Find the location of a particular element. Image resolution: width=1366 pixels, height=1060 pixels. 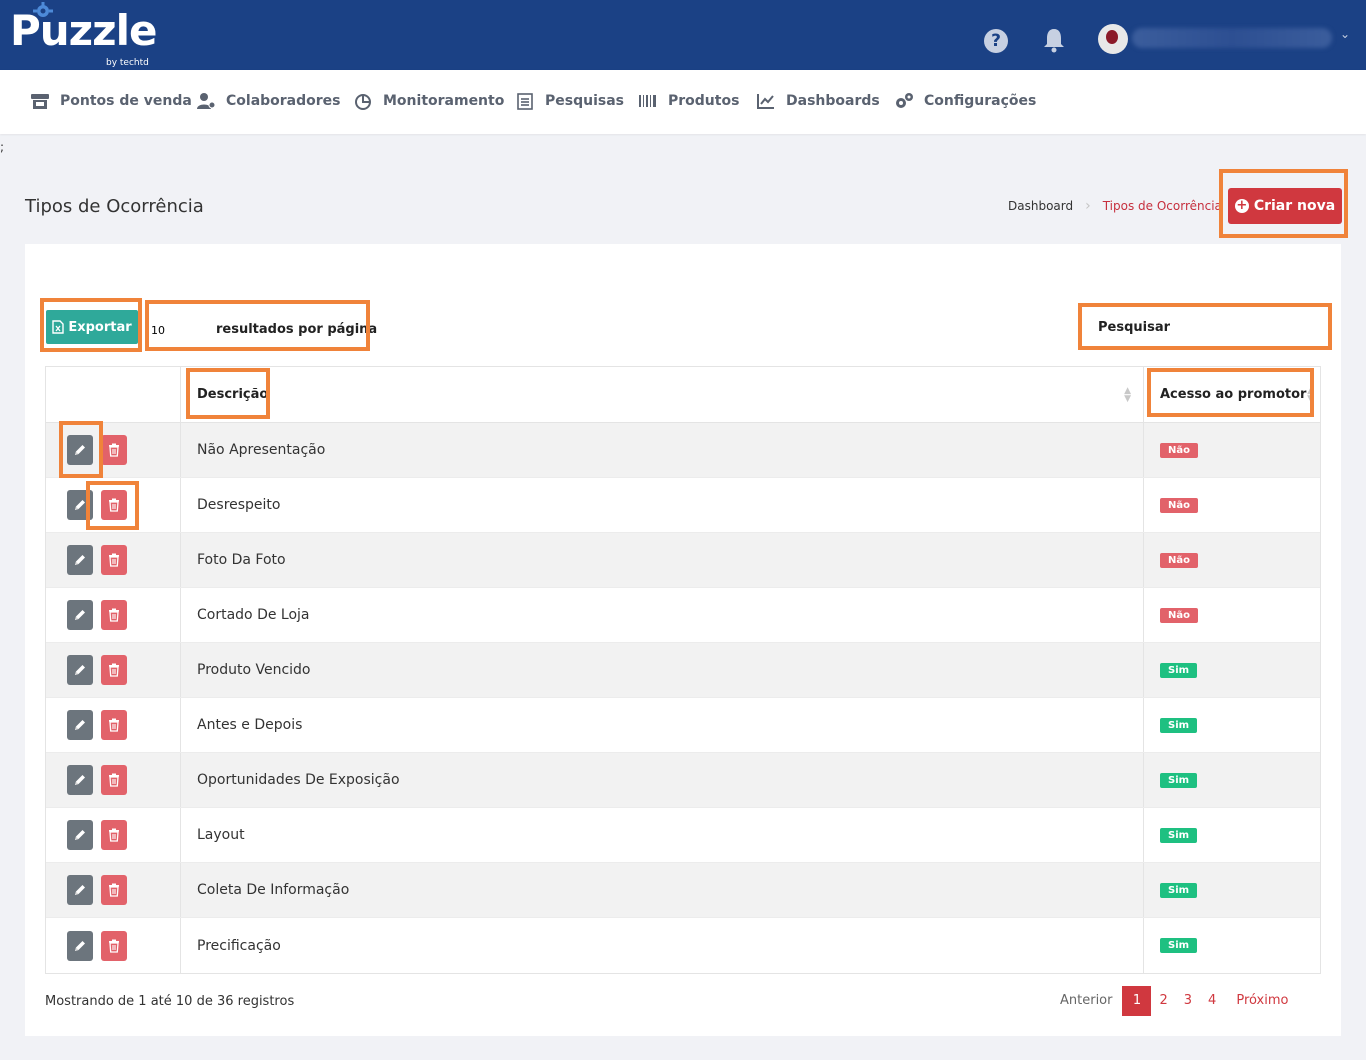

pagination-page: 2 is located at coordinates (1163, 1001).